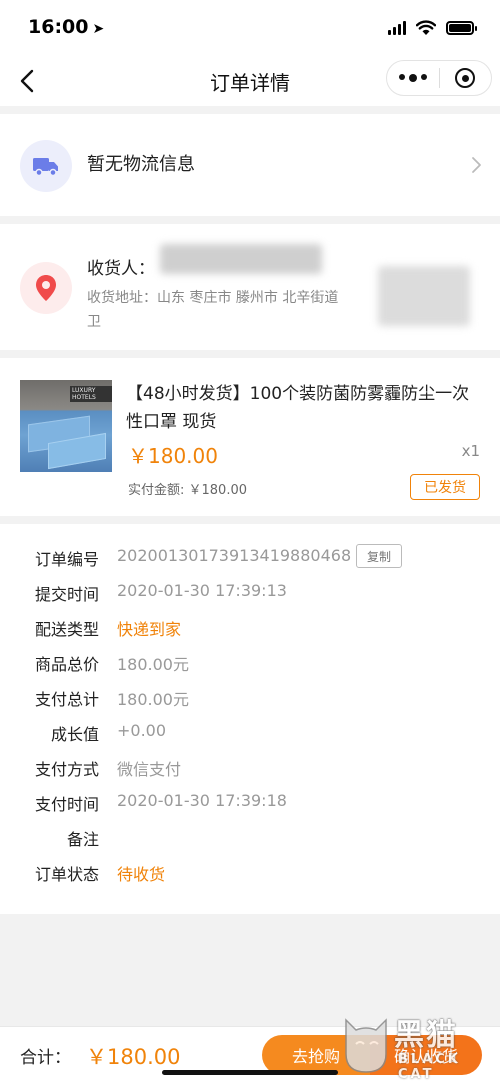 The width and height of the screenshot is (500, 1082). I want to click on watermark-brand: 黑猫, so click(426, 1035).